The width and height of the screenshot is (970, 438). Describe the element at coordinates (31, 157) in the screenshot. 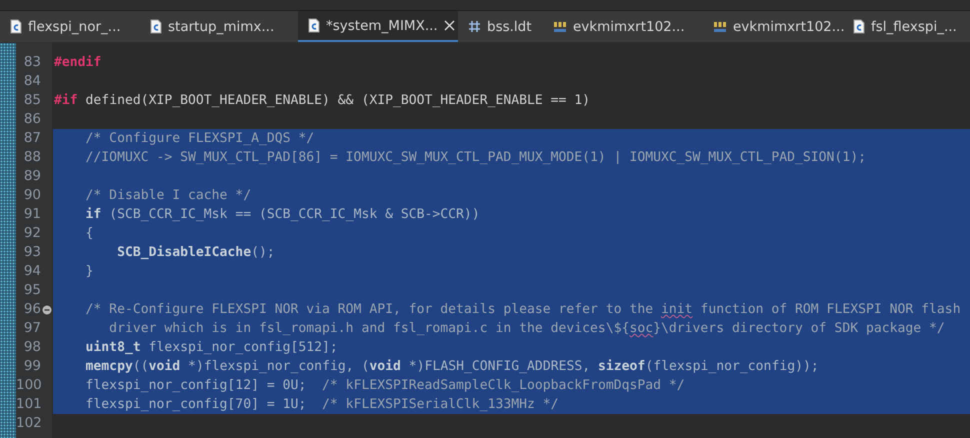

I see `line-number: 88` at that location.